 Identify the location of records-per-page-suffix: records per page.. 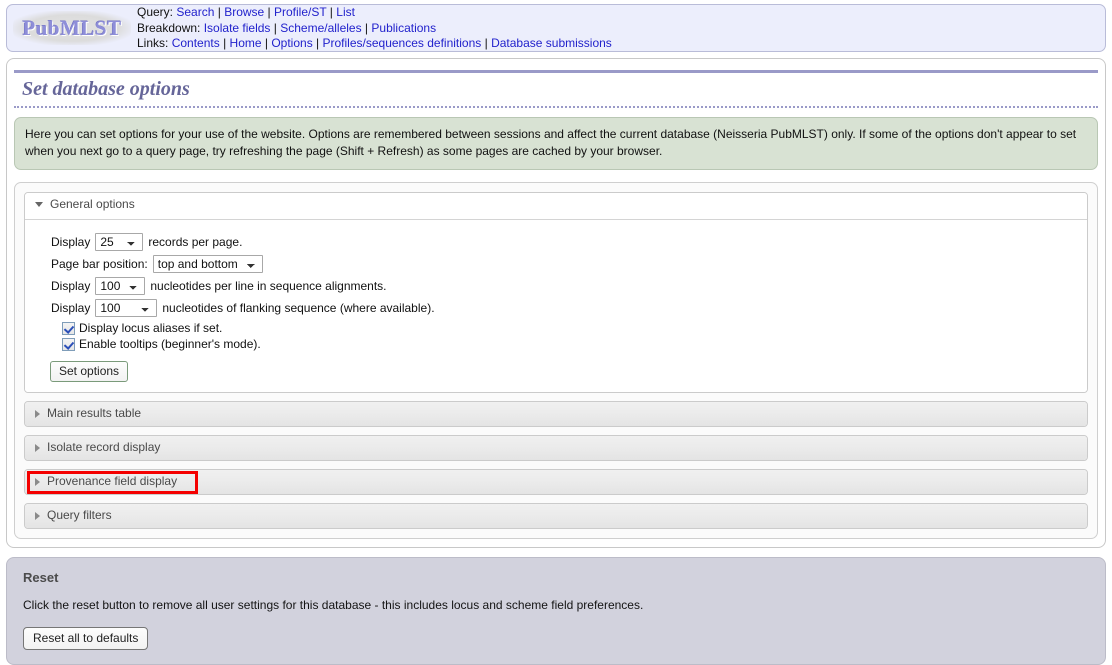
(195, 242).